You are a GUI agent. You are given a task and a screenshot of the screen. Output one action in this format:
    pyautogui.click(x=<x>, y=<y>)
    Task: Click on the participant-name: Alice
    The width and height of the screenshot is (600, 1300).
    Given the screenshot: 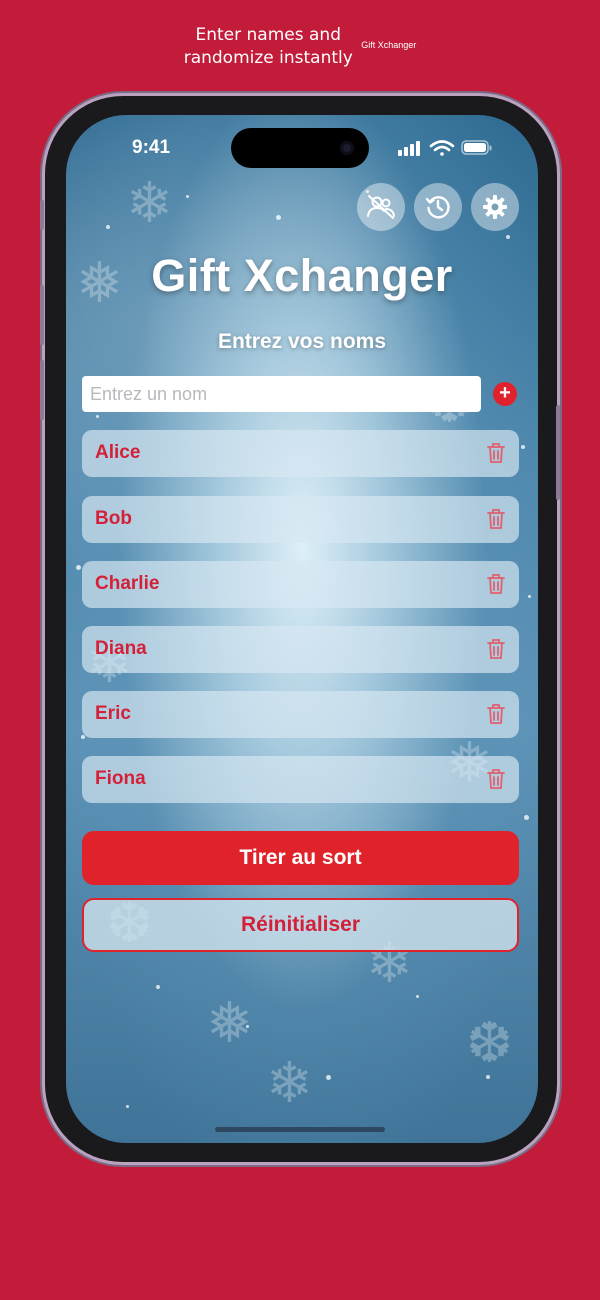 What is the action you would take?
    pyautogui.click(x=118, y=452)
    